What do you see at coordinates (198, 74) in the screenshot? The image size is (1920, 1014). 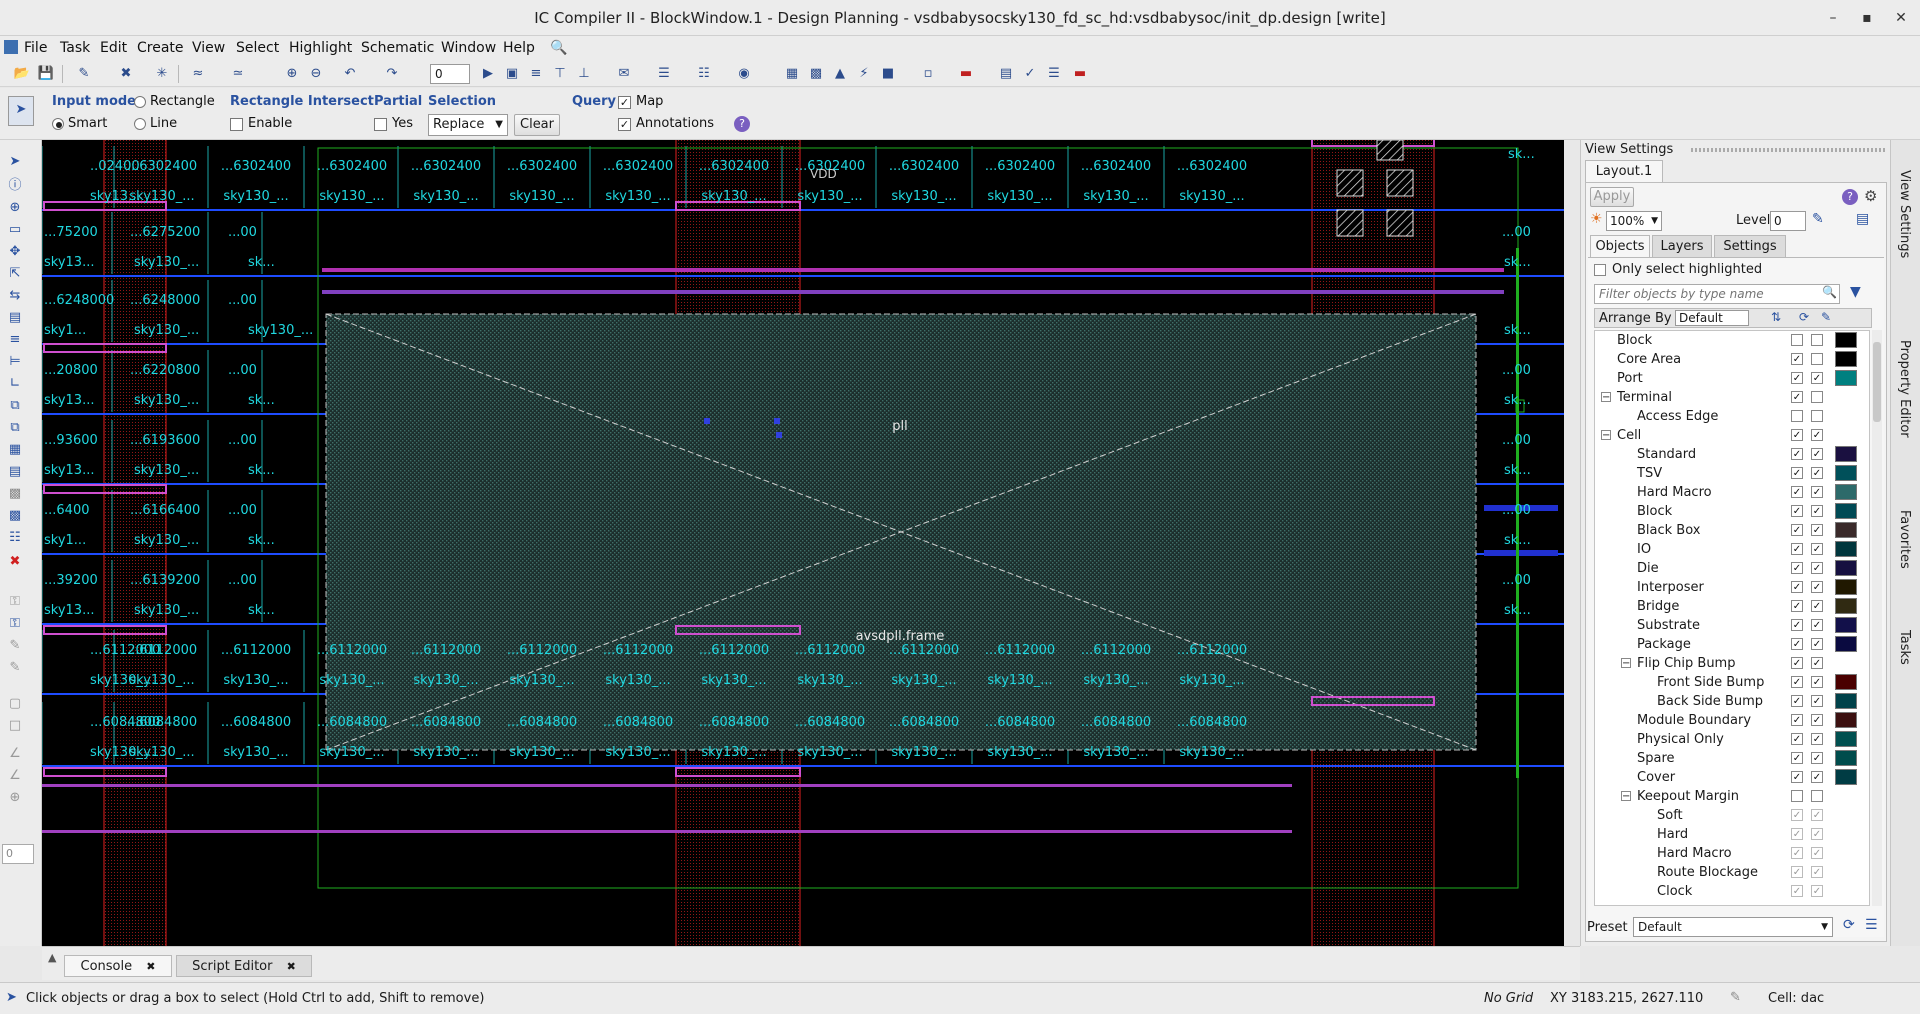 I see `route-icon: ≈` at bounding box center [198, 74].